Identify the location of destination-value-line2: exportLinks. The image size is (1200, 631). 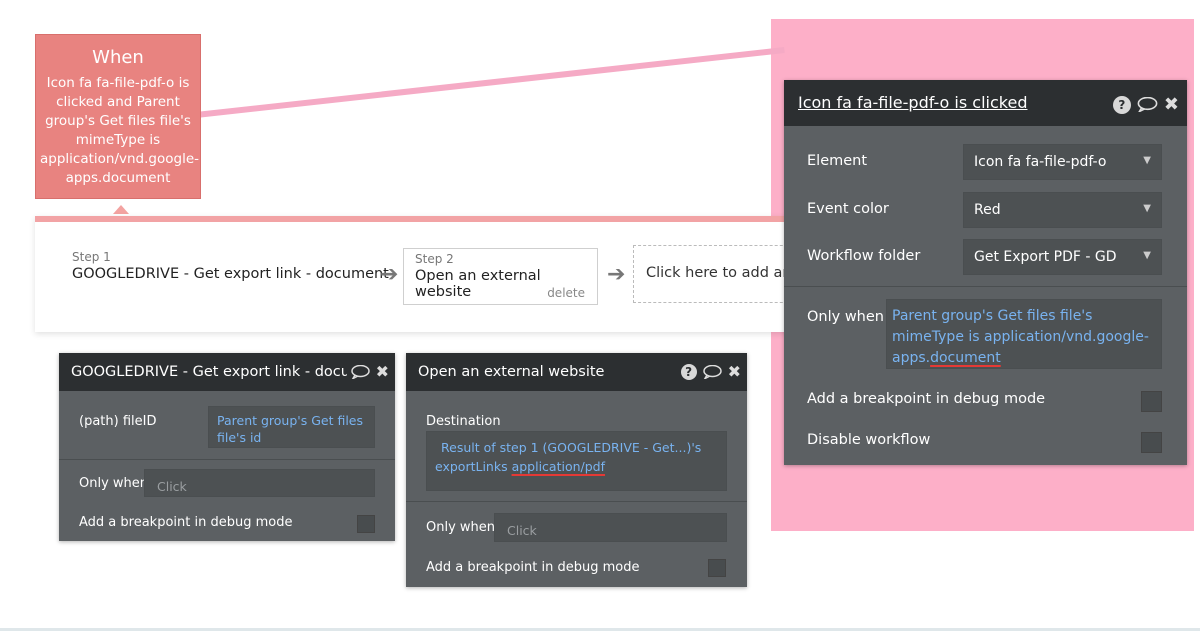
(473, 466).